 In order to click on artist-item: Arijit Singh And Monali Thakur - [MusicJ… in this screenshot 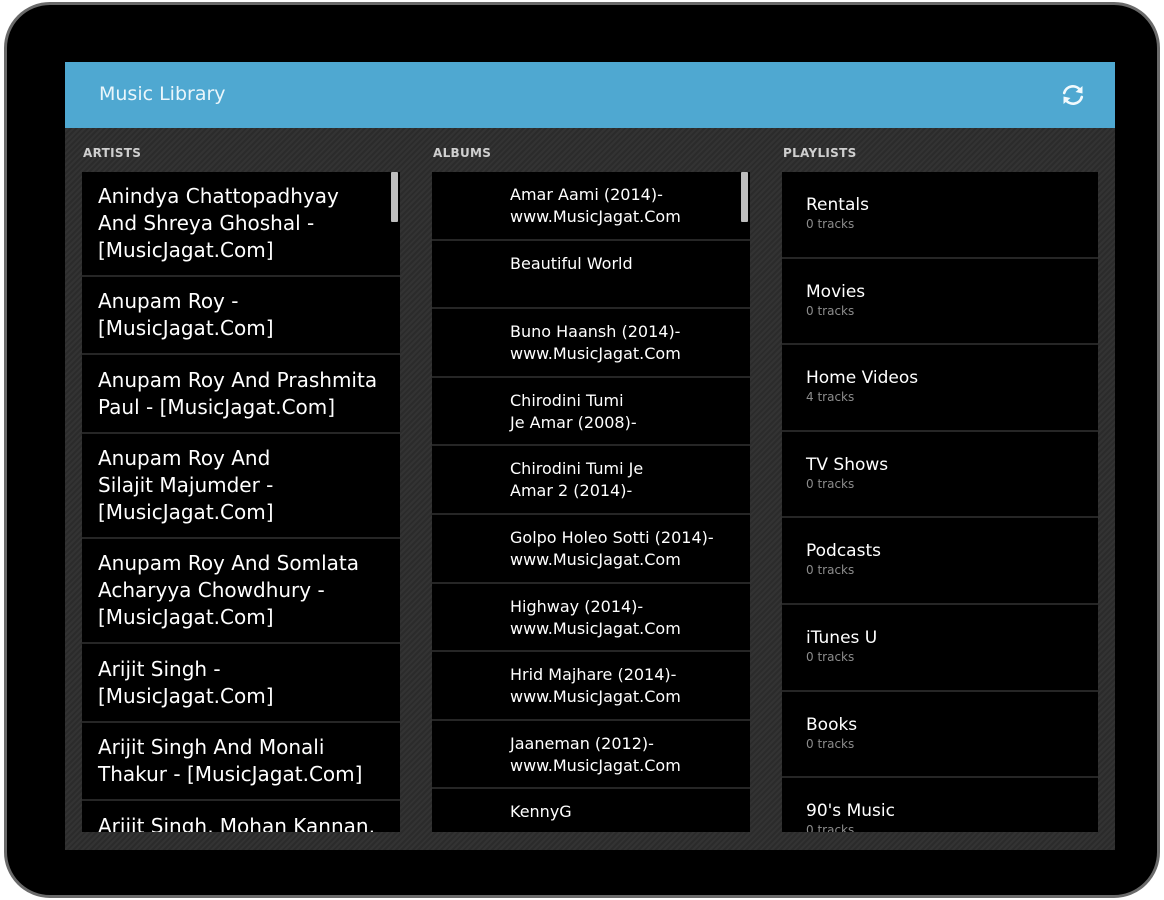, I will do `click(241, 762)`.